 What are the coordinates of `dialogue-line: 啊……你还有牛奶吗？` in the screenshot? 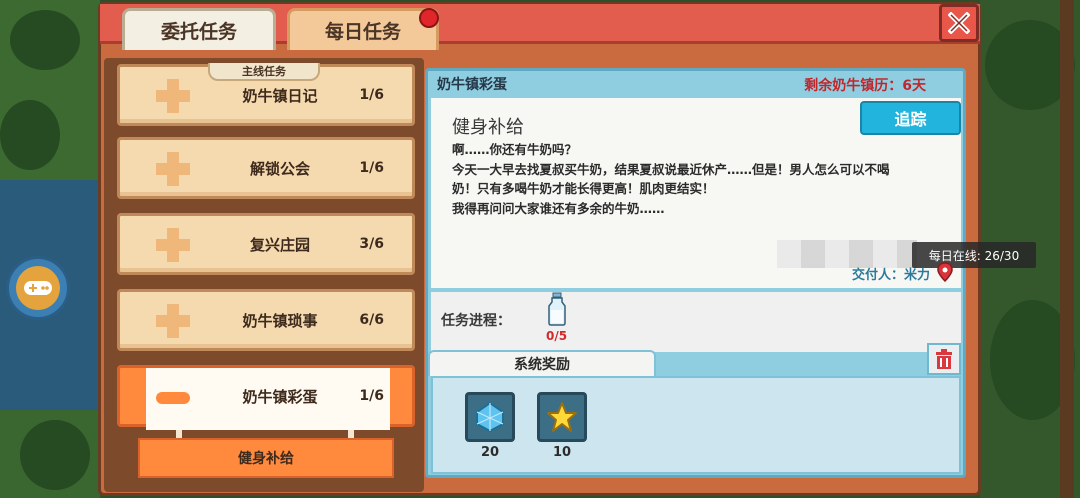 It's located at (515, 149).